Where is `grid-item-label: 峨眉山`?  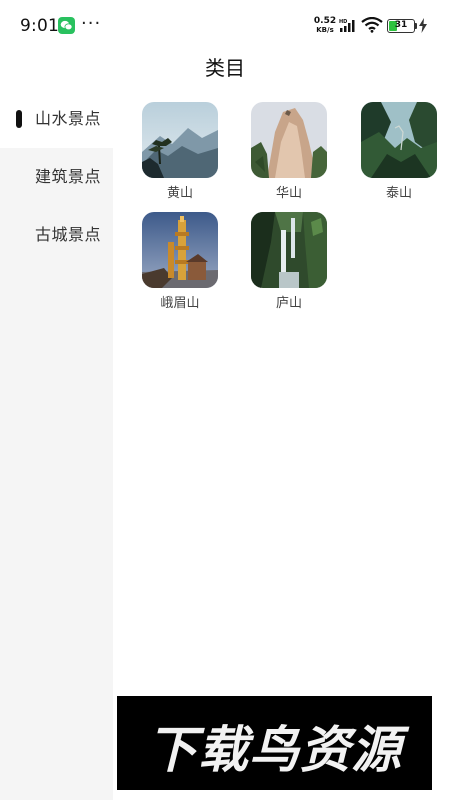 grid-item-label: 峨眉山 is located at coordinates (180, 303).